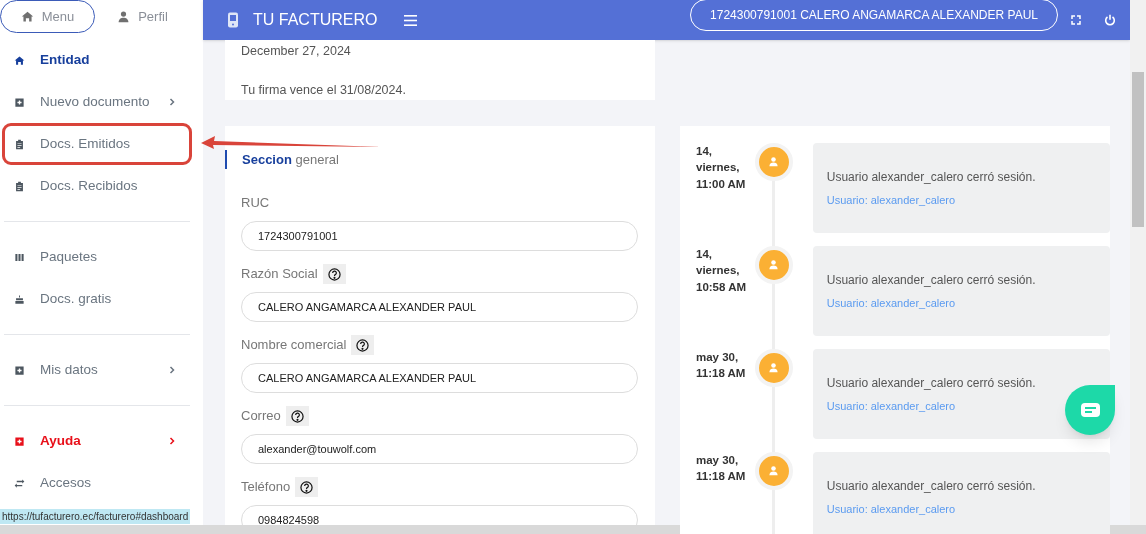 This screenshot has width=1146, height=534. Describe the element at coordinates (1138, 262) in the screenshot. I see `scrollbar` at that location.